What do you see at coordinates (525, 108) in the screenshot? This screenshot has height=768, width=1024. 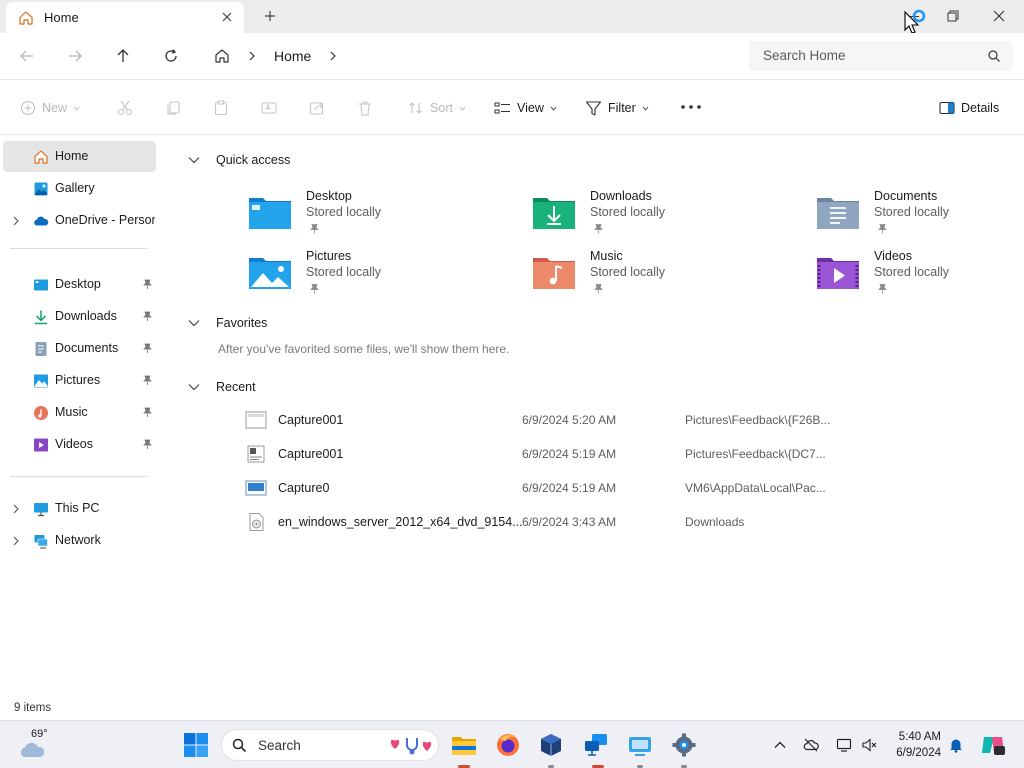 I see `view-button: View` at bounding box center [525, 108].